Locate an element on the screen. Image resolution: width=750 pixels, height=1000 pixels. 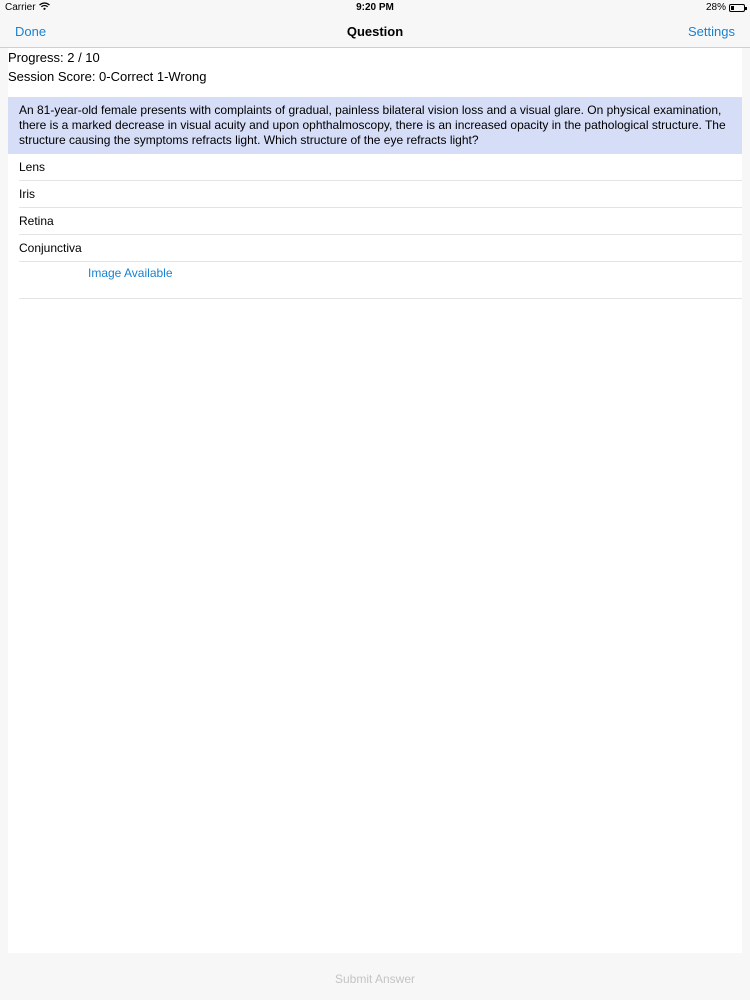
page-title: Question is located at coordinates (375, 31).